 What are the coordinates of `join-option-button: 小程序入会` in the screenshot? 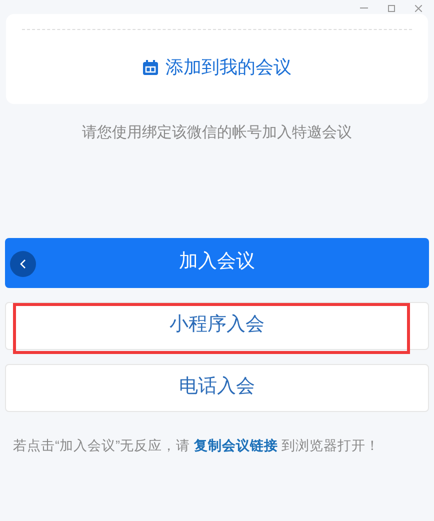 It's located at (217, 326).